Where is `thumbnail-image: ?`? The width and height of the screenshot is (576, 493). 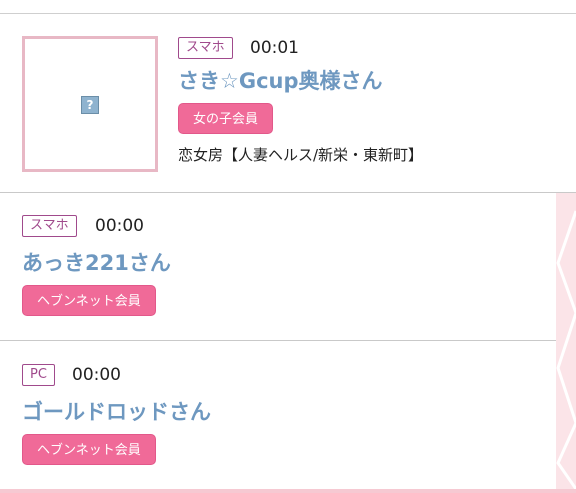 thumbnail-image: ? is located at coordinates (90, 104).